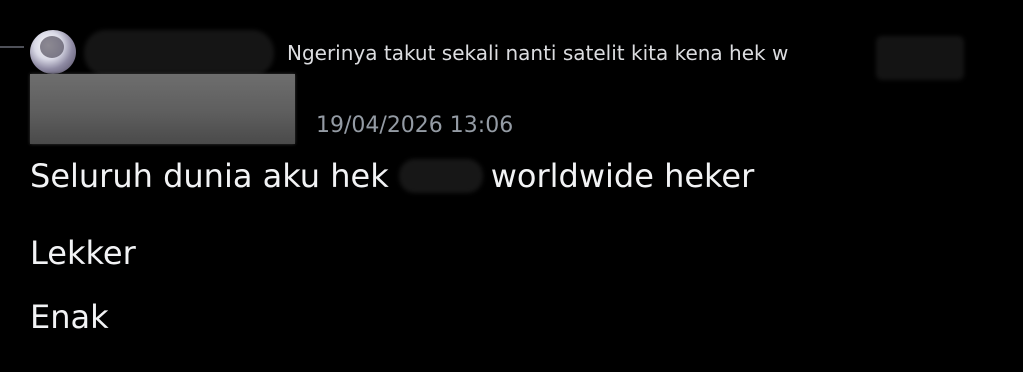  Describe the element at coordinates (920, 58) in the screenshot. I see `redacted-reply-tail` at that location.